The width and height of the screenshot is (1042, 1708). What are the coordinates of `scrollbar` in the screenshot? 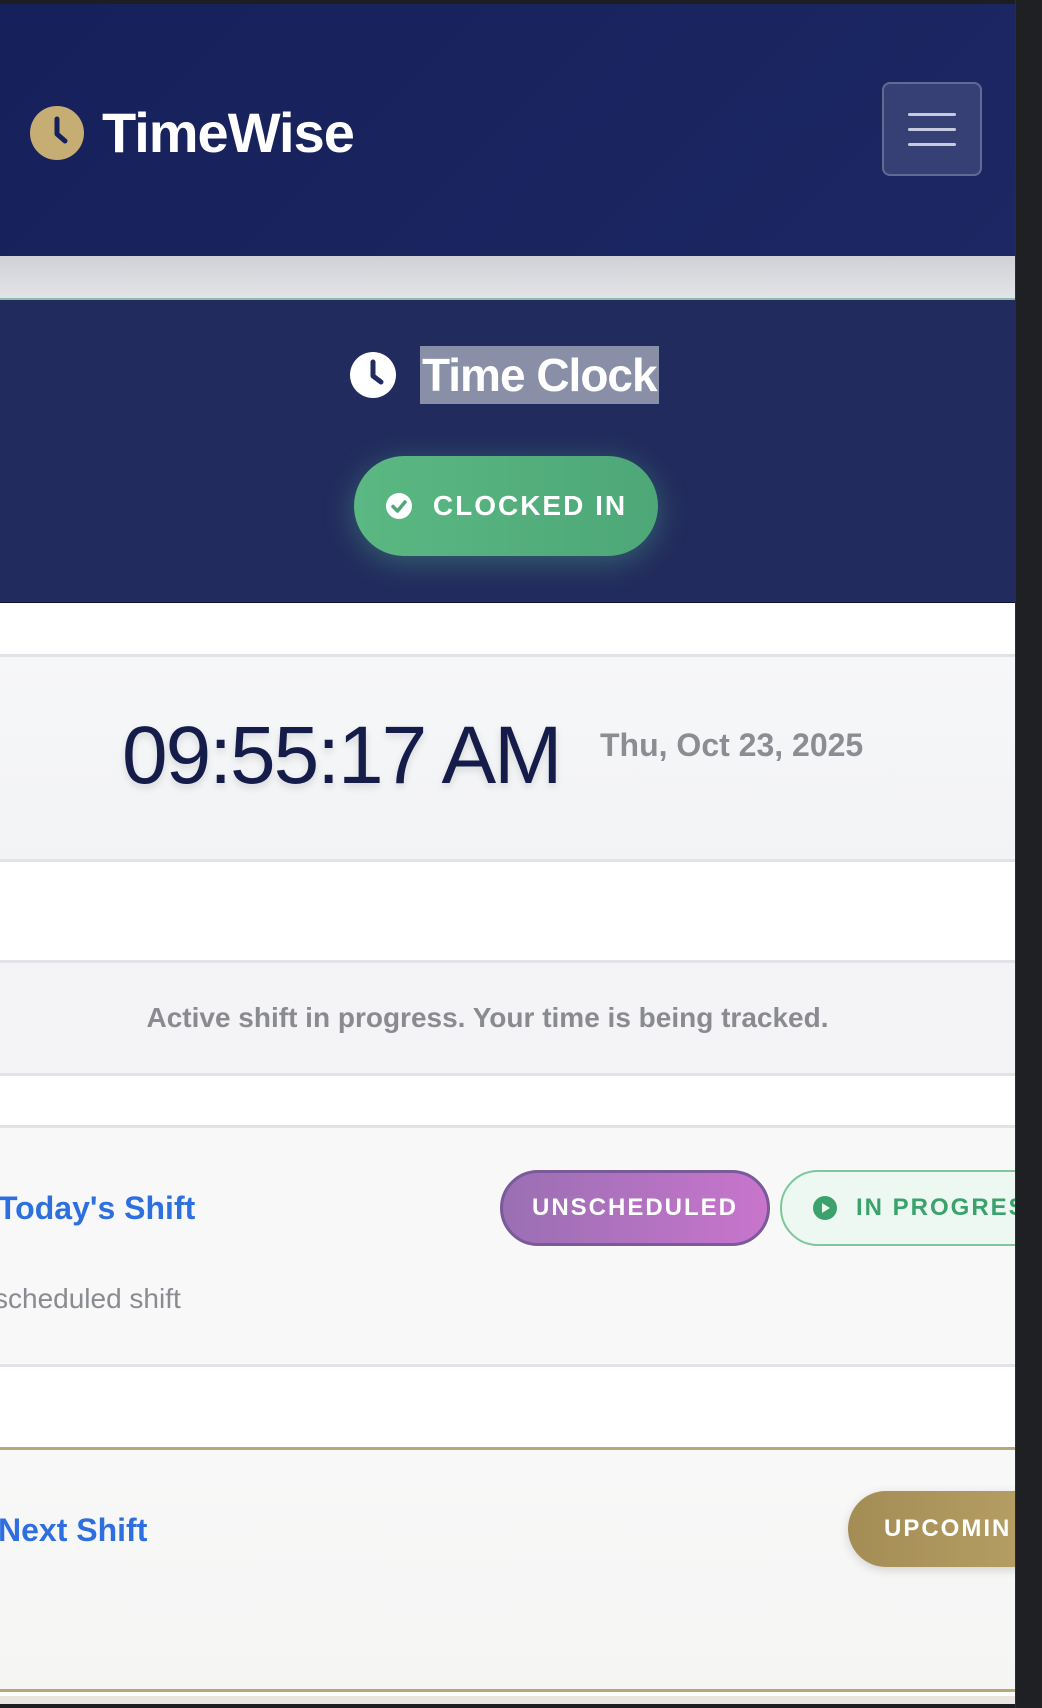 It's located at (1028, 854).